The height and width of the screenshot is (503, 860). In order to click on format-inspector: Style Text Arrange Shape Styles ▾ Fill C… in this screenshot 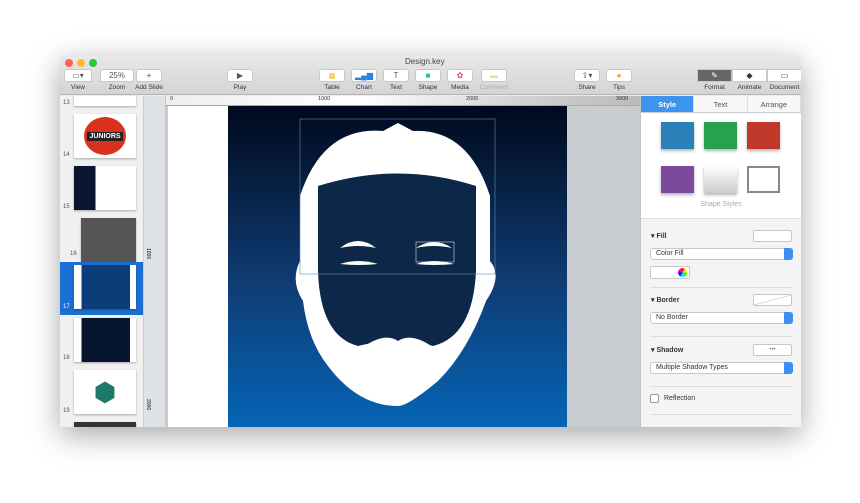, I will do `click(720, 261)`.